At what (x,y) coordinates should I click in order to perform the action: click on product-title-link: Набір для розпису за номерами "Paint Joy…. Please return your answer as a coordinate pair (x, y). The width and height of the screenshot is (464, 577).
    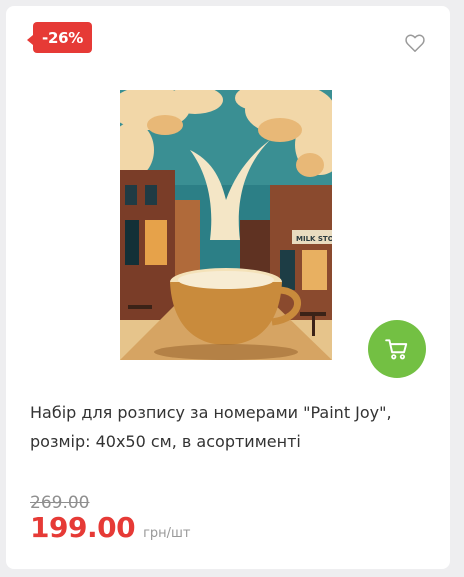
    Looking at the image, I should click on (235, 427).